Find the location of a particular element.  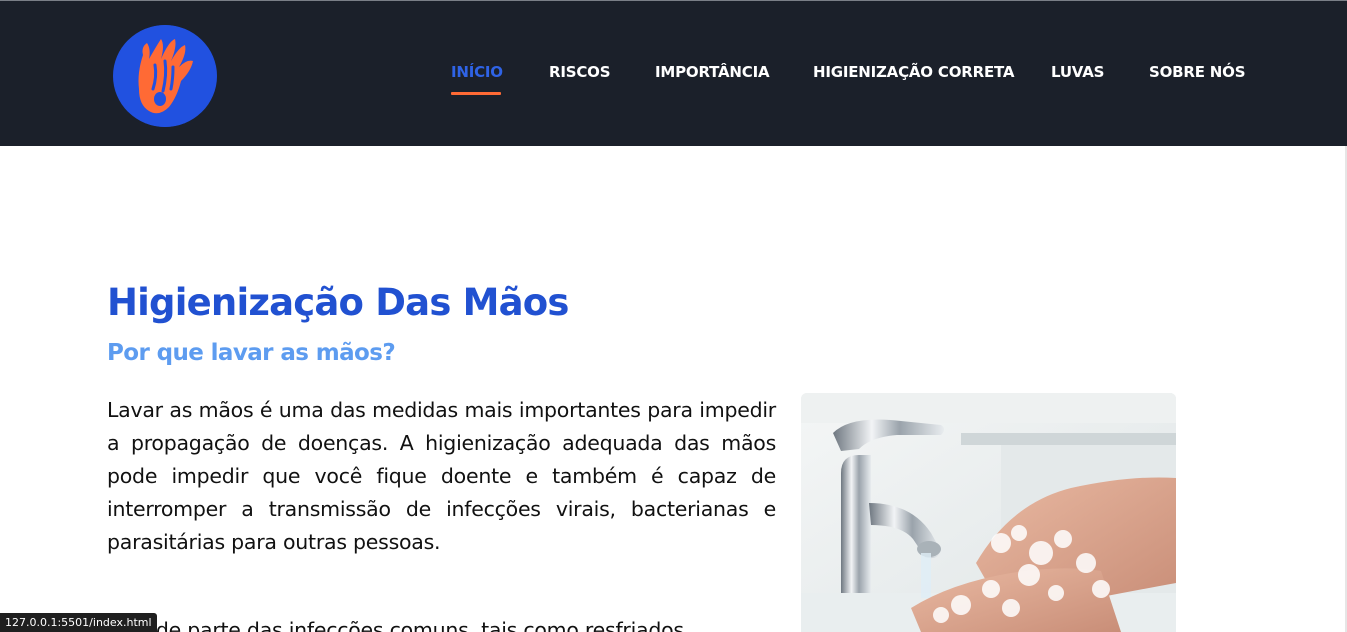

page-subtitle: Por que lavar as mãos? is located at coordinates (251, 353).